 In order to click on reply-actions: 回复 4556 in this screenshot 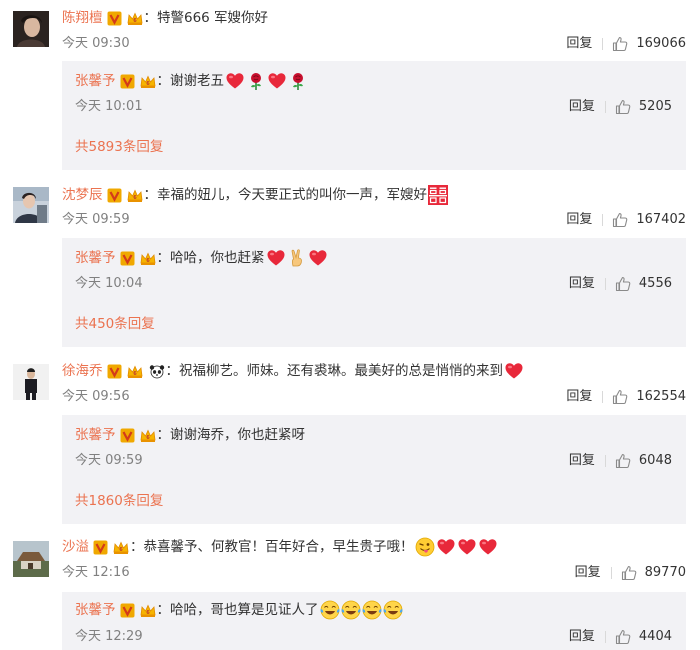, I will do `click(620, 284)`.